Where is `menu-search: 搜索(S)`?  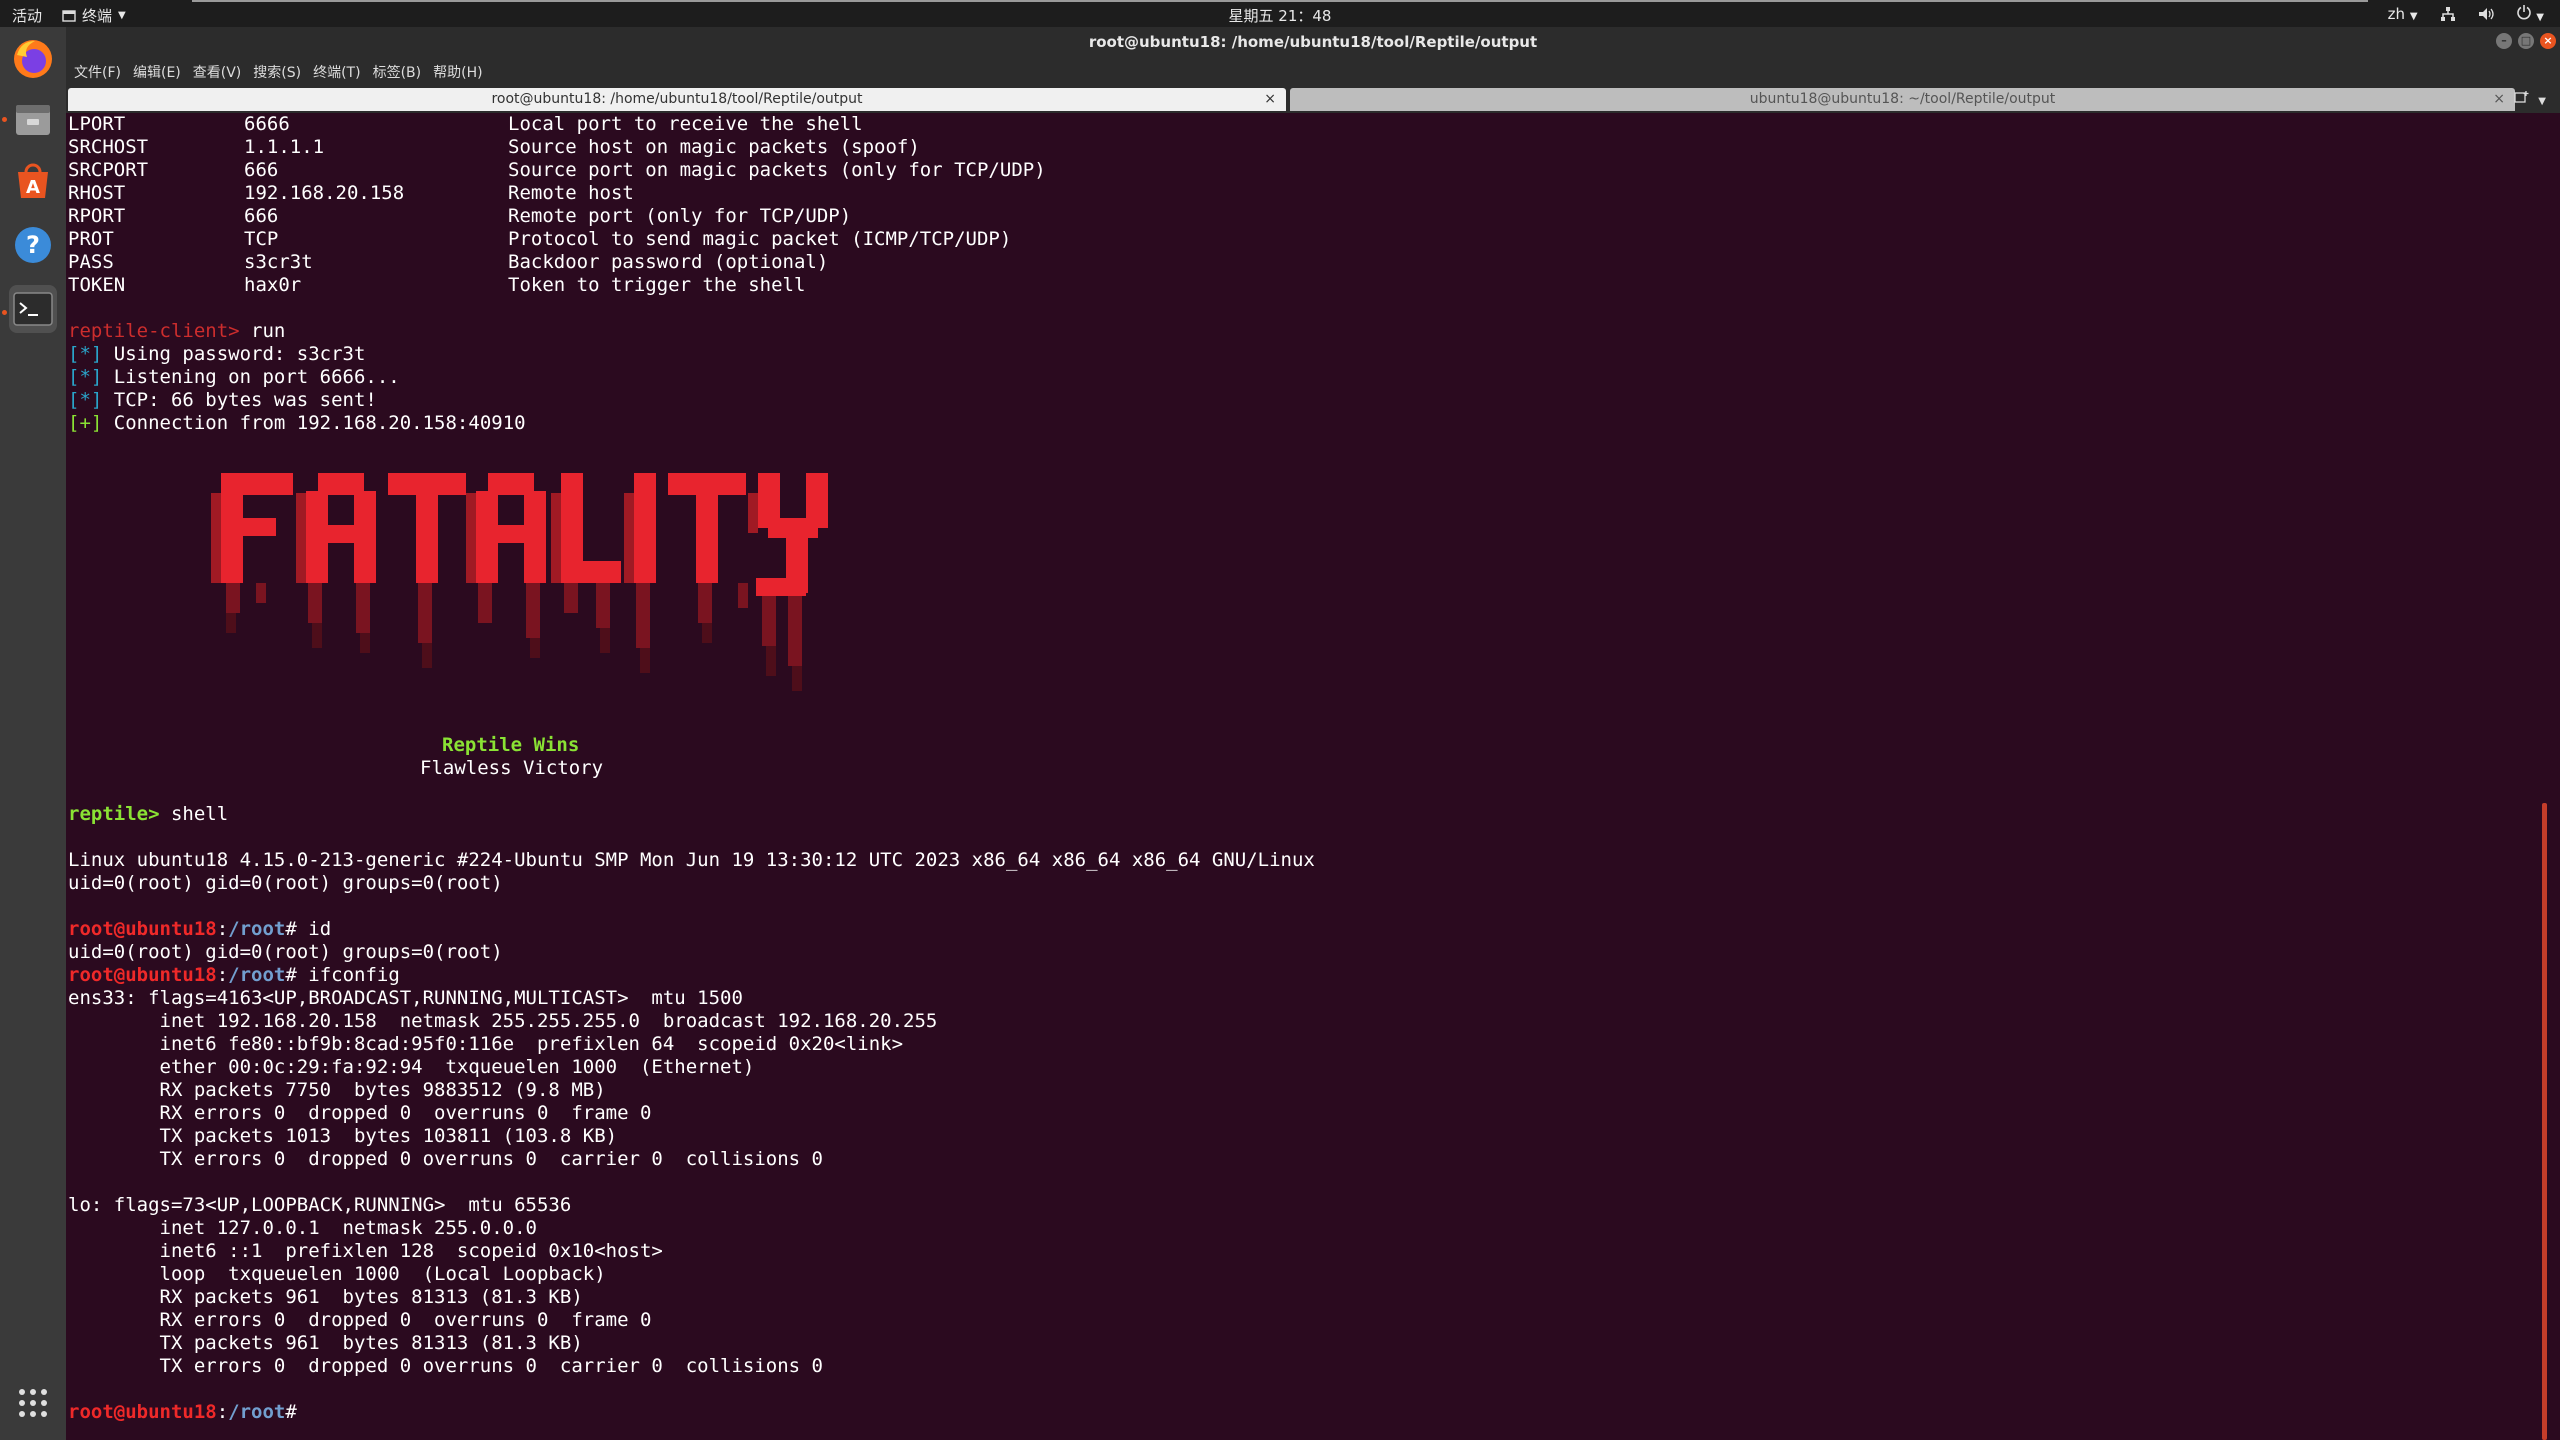
menu-search: 搜索(S) is located at coordinates (277, 72).